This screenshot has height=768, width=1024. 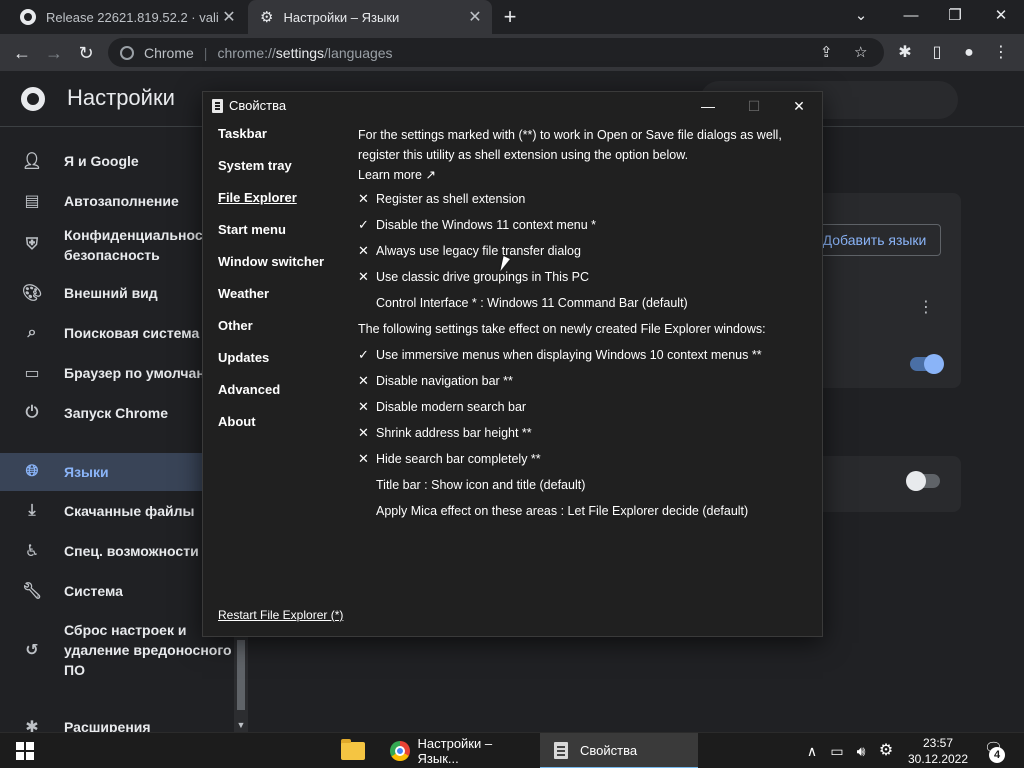 What do you see at coordinates (955, 17) in the screenshot?
I see `restore-icon: ❐` at bounding box center [955, 17].